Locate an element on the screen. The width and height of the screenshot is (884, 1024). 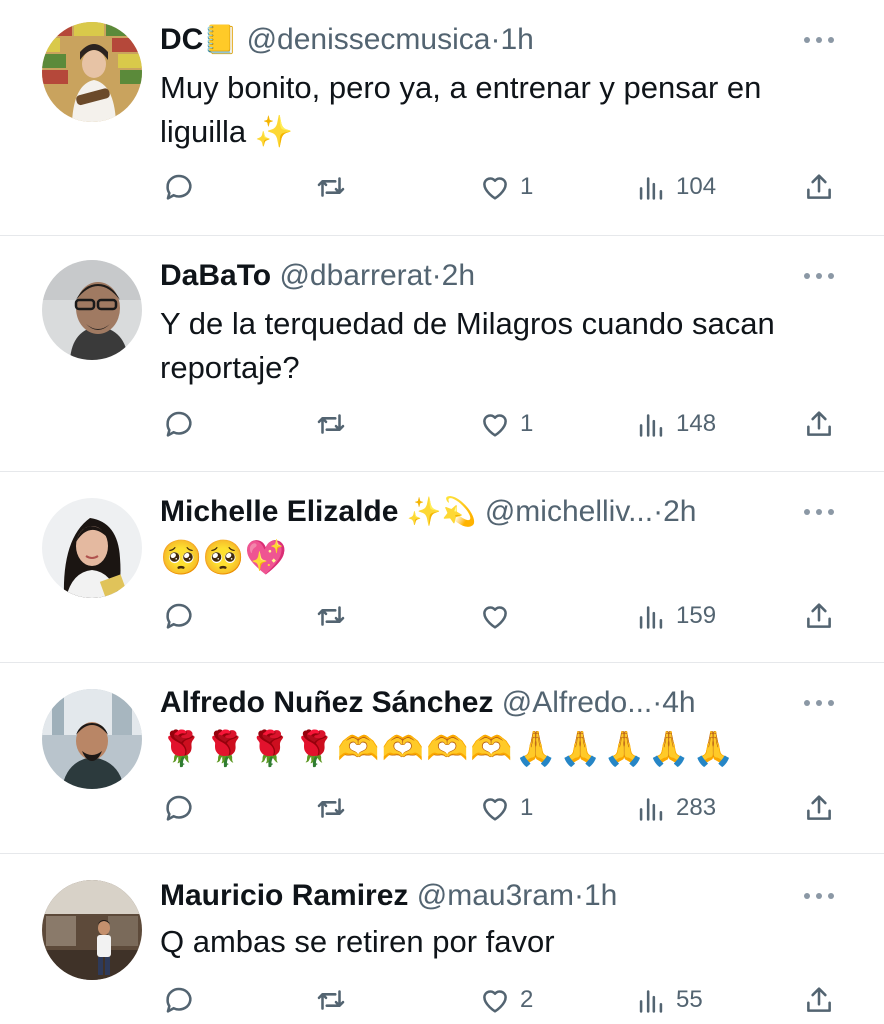
tweet-actions: 1 104 is located at coordinates (502, 187).